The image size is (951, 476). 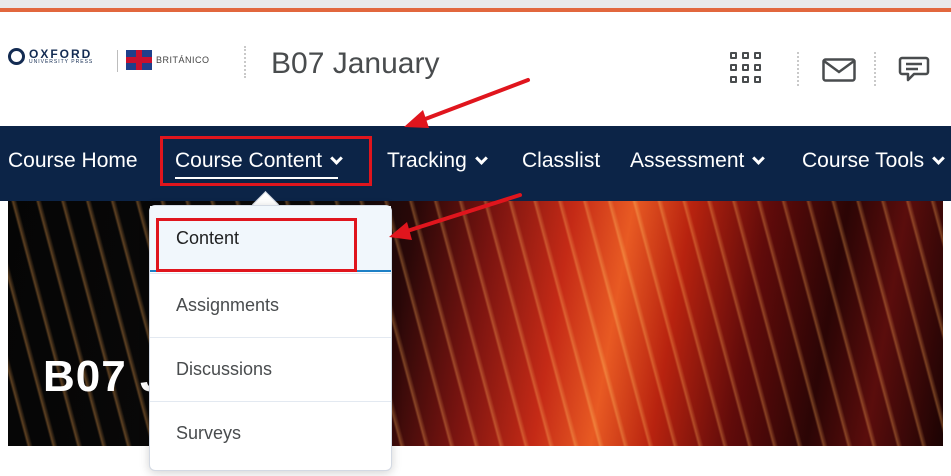 I want to click on annotation-highlight-course-content, so click(x=266, y=161).